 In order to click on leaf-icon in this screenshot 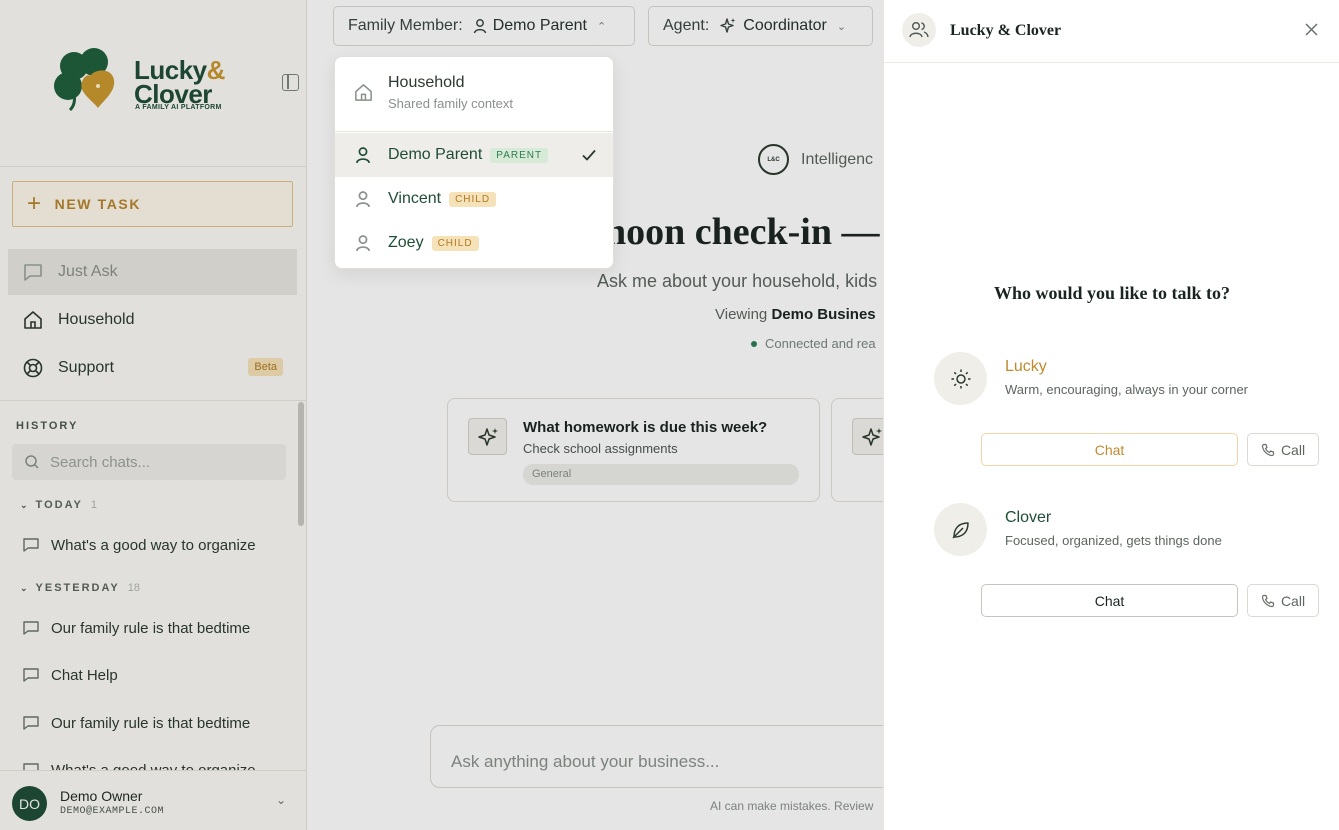, I will do `click(960, 529)`.